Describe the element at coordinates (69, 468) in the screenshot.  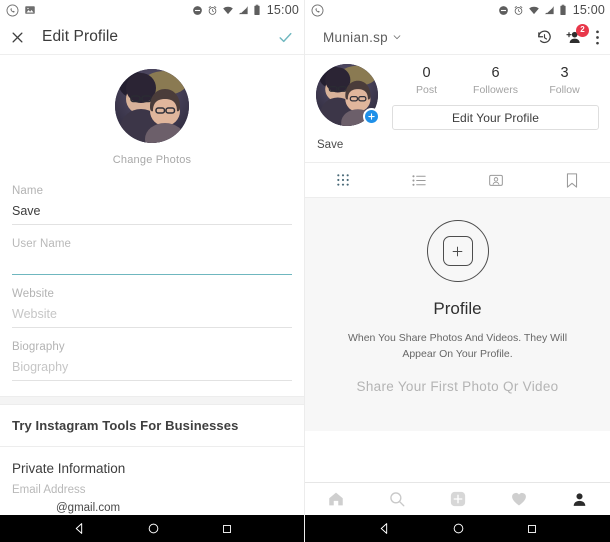
I see `private-information-title: Private Information` at that location.